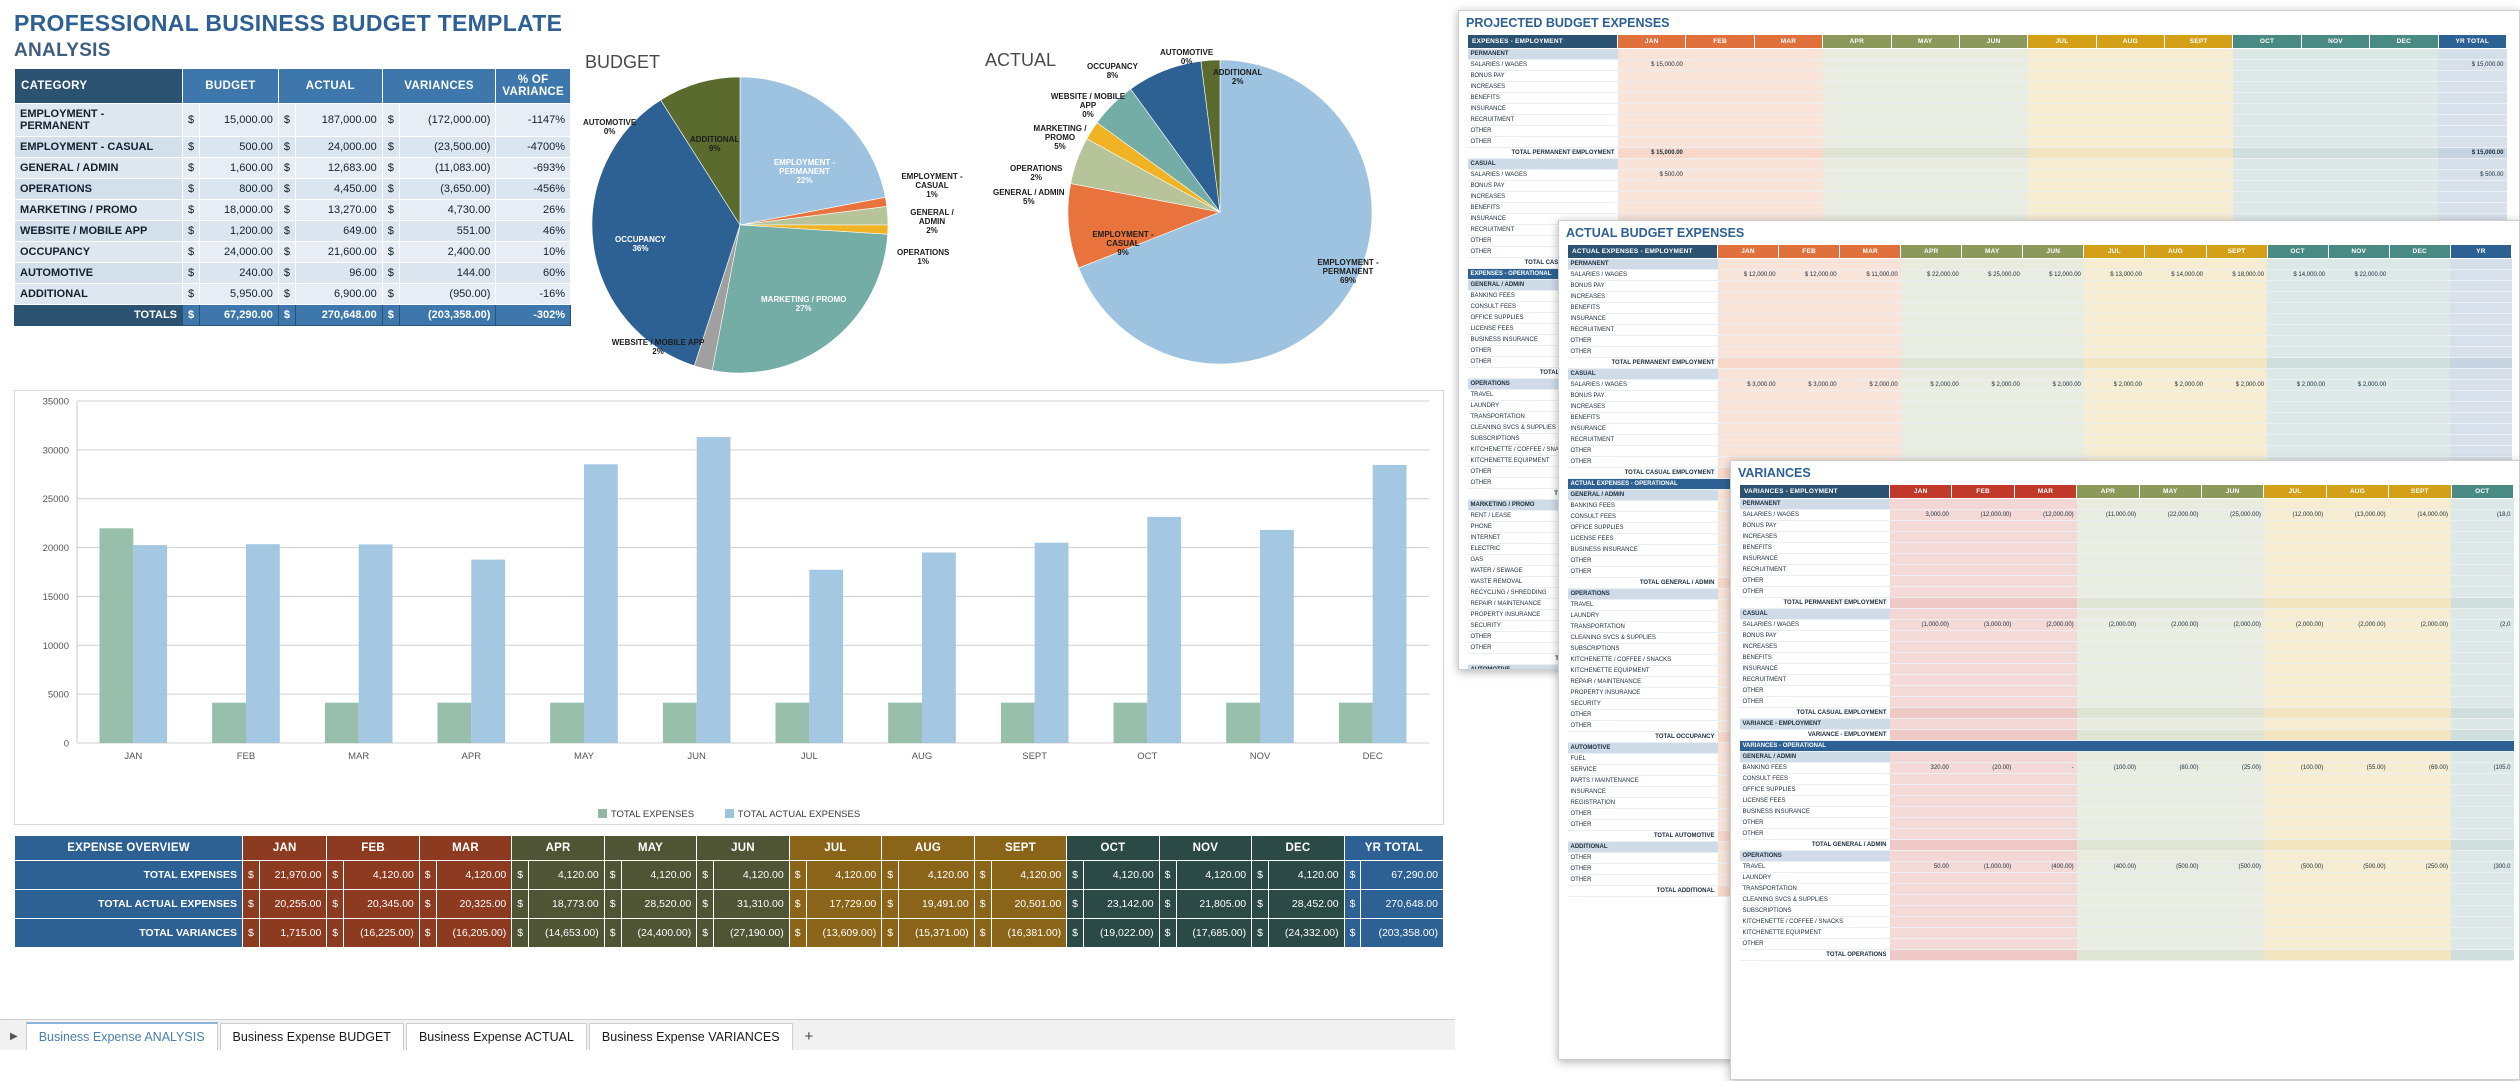 This screenshot has height=1081, width=2520. What do you see at coordinates (1809, 275) in the screenshot?
I see `grid-cell: $ 12,000.00` at bounding box center [1809, 275].